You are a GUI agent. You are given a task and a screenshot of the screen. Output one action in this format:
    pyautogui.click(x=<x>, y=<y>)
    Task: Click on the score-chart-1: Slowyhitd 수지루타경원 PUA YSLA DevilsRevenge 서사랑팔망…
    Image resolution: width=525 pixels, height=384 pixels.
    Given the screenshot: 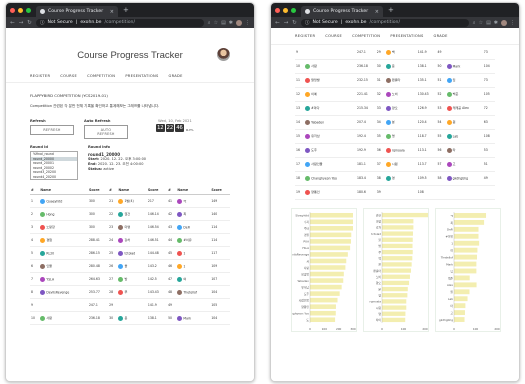 What is the action you would take?
    pyautogui.click(x=324, y=269)
    